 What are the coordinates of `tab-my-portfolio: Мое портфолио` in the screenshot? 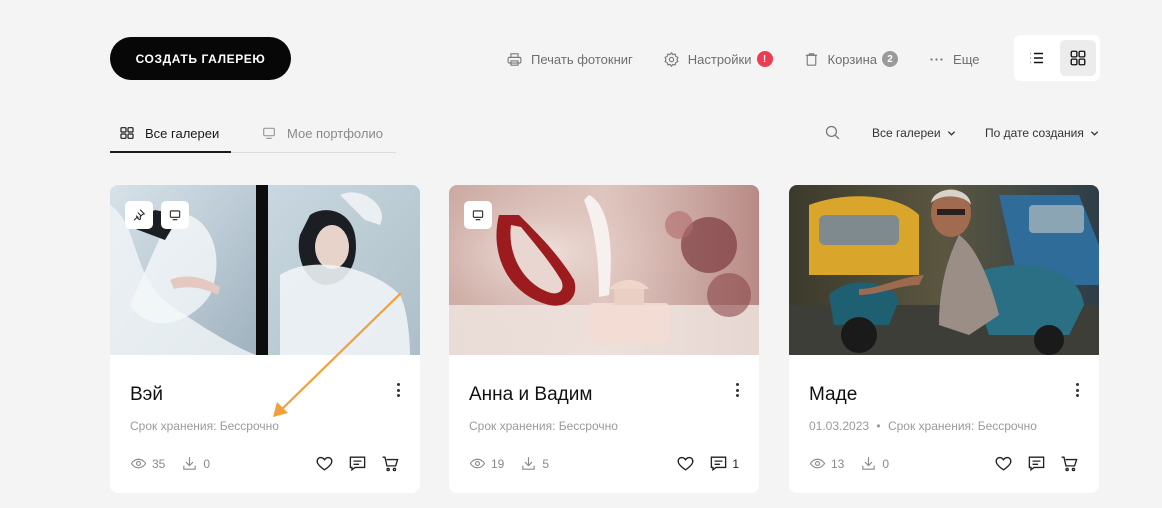 It's located at (312, 135).